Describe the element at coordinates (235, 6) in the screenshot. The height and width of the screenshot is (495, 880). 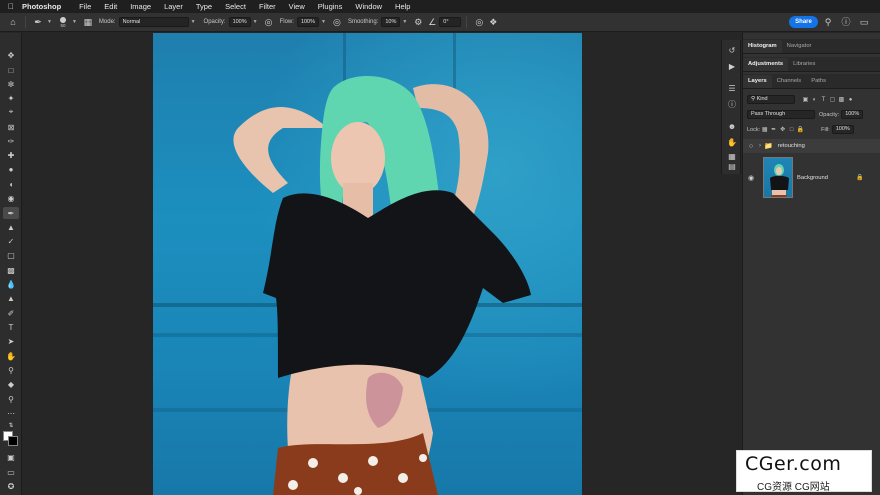
I see `menu-select: Select` at that location.